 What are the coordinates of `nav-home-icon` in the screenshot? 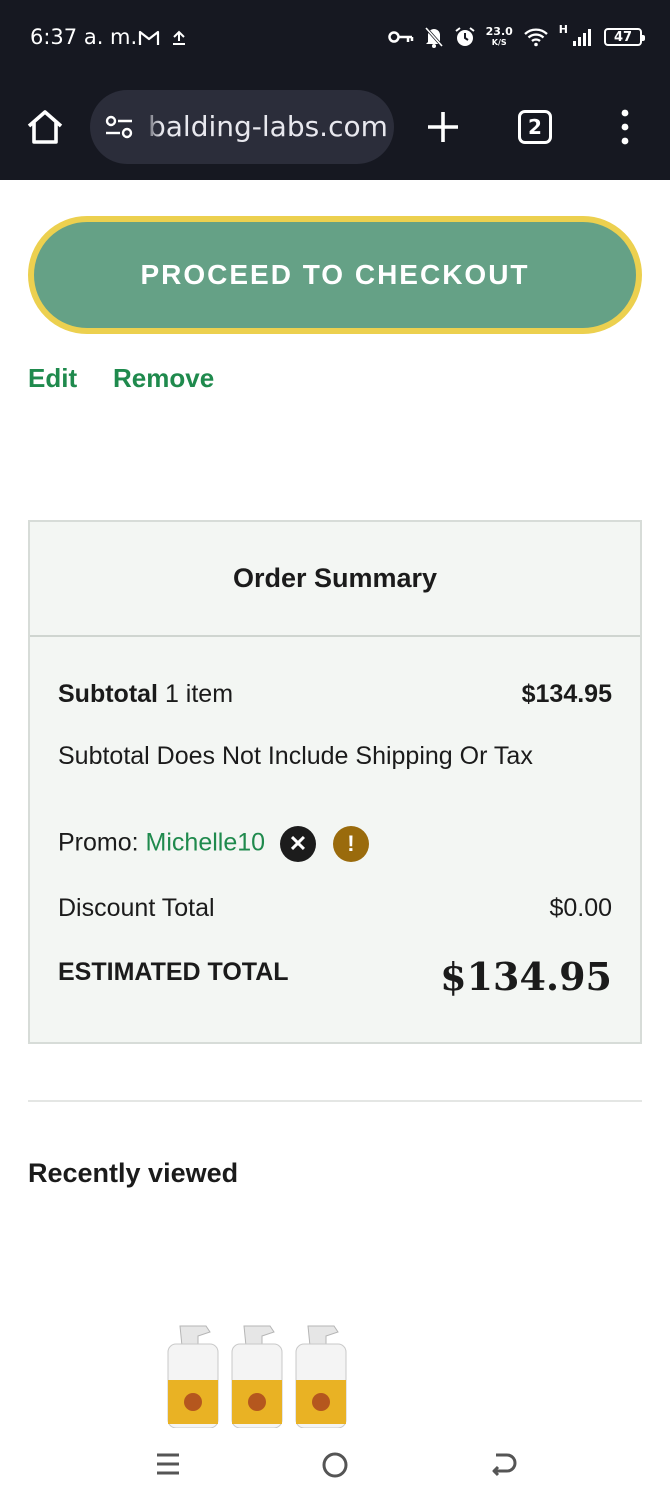 It's located at (335, 1465).